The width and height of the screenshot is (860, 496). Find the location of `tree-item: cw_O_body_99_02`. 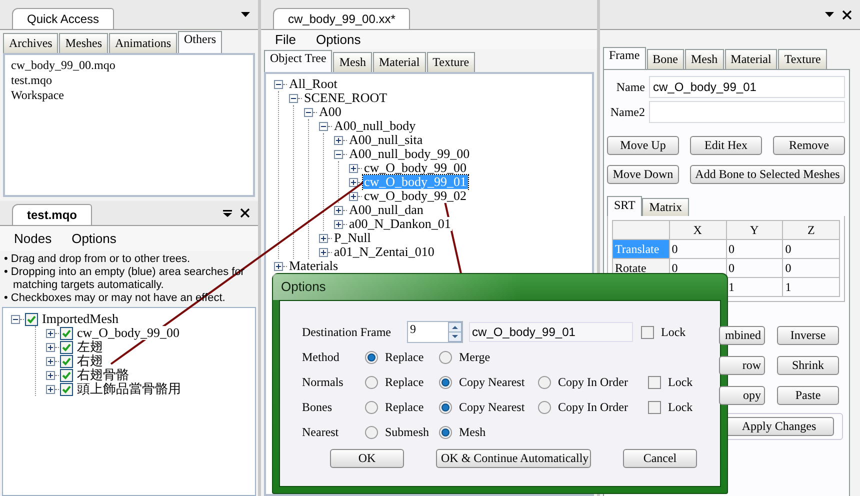

tree-item: cw_O_body_99_02 is located at coordinates (415, 196).